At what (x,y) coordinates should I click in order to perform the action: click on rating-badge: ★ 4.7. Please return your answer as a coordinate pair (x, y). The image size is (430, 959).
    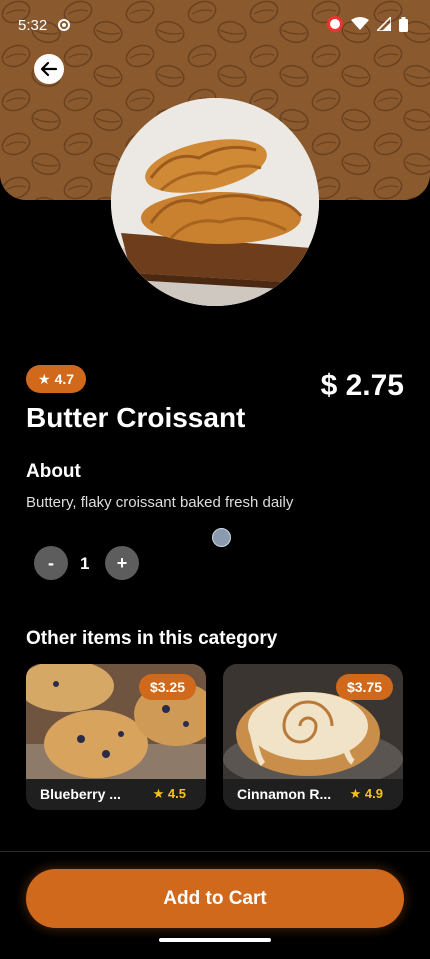
    Looking at the image, I should click on (56, 379).